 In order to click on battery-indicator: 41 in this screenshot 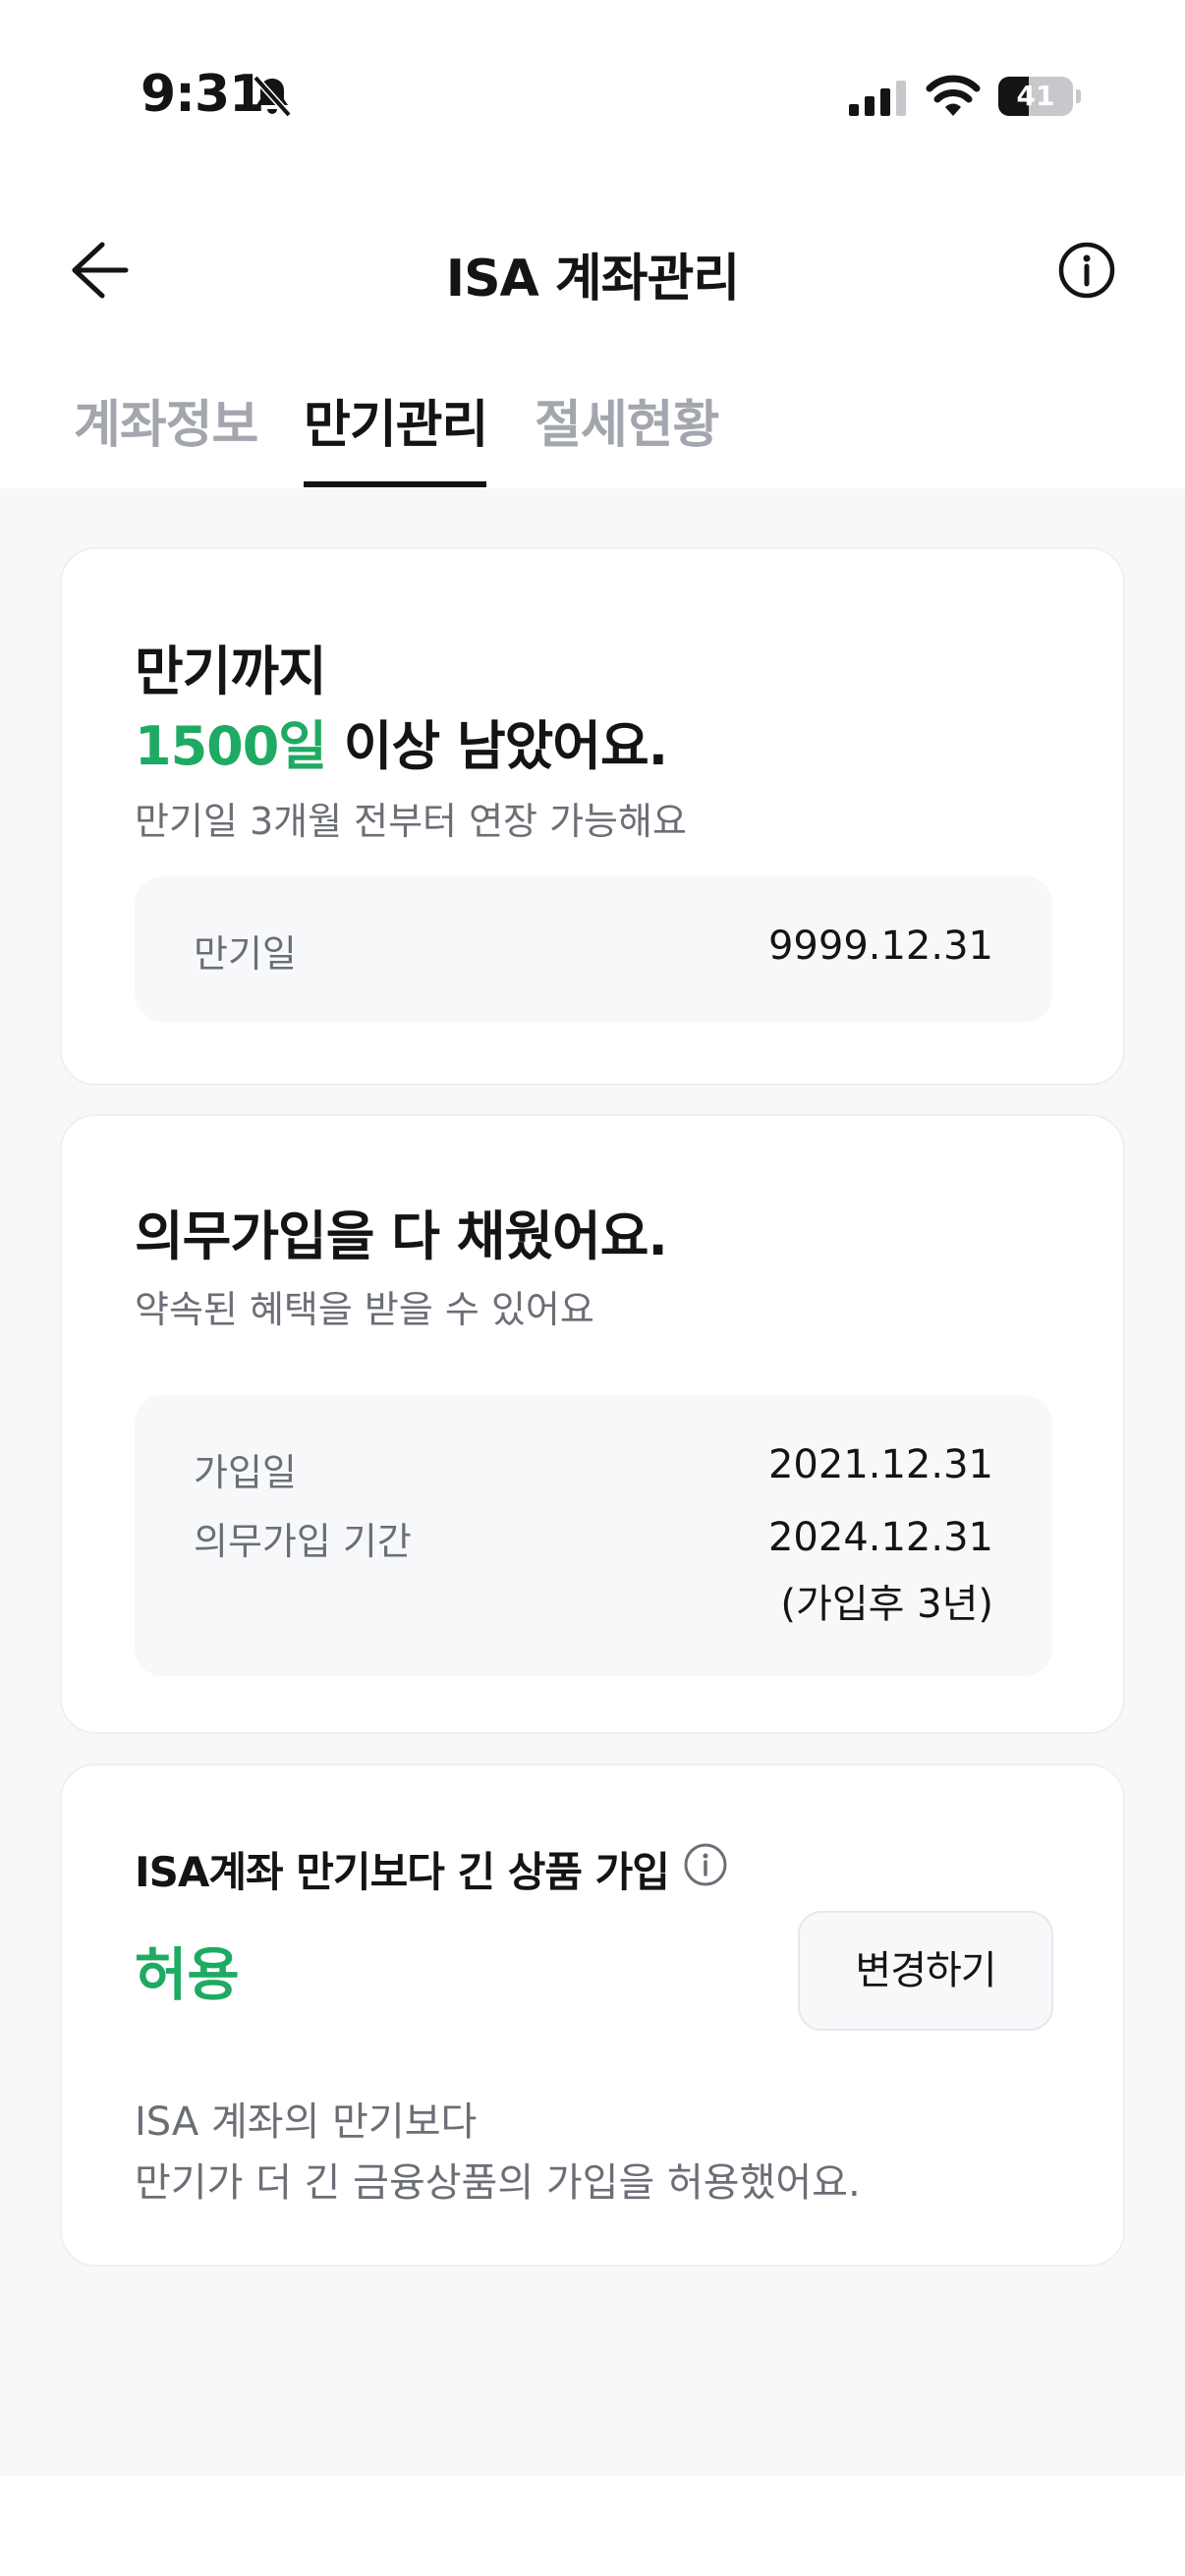, I will do `click(1040, 96)`.